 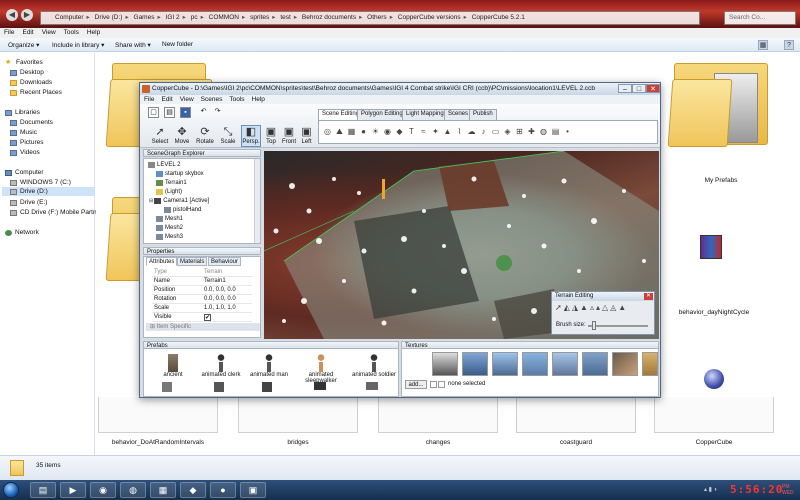 I want to click on nav-desktop: Desktop, so click(x=27, y=72).